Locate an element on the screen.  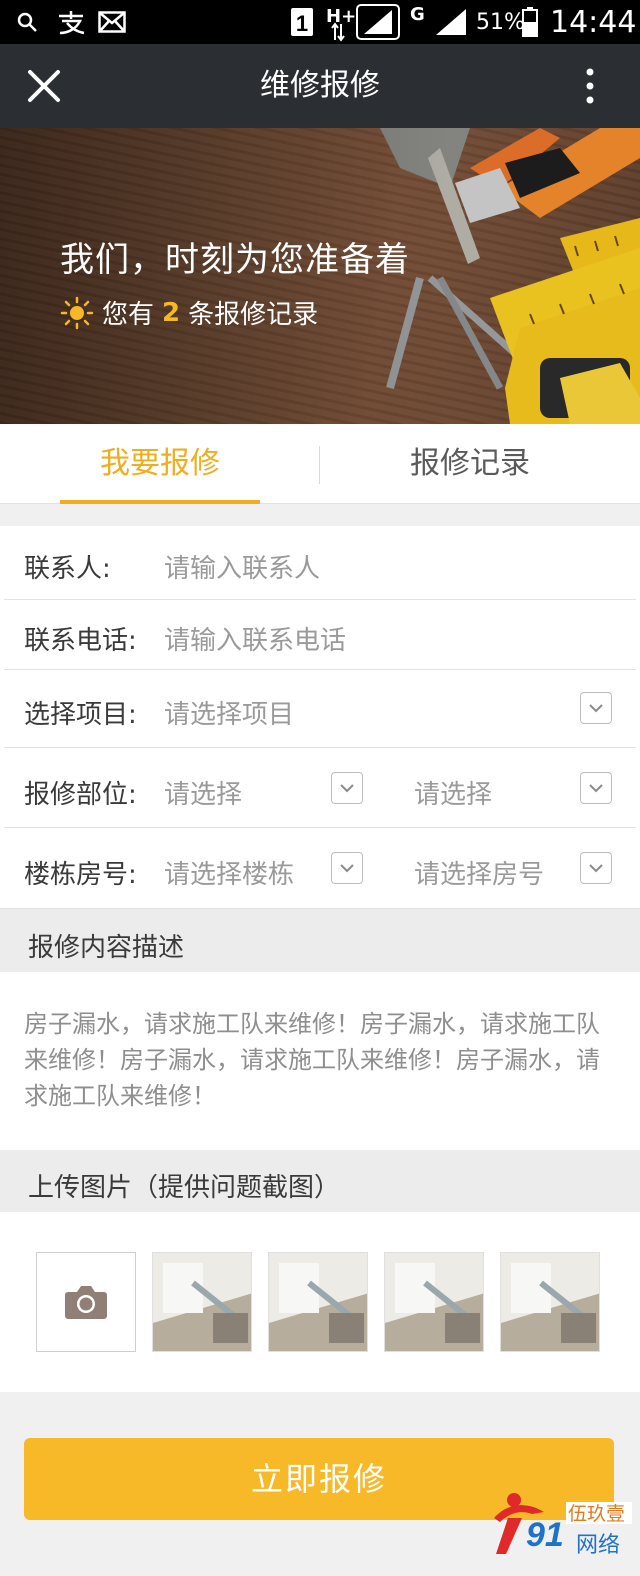
mail-icon is located at coordinates (112, 22).